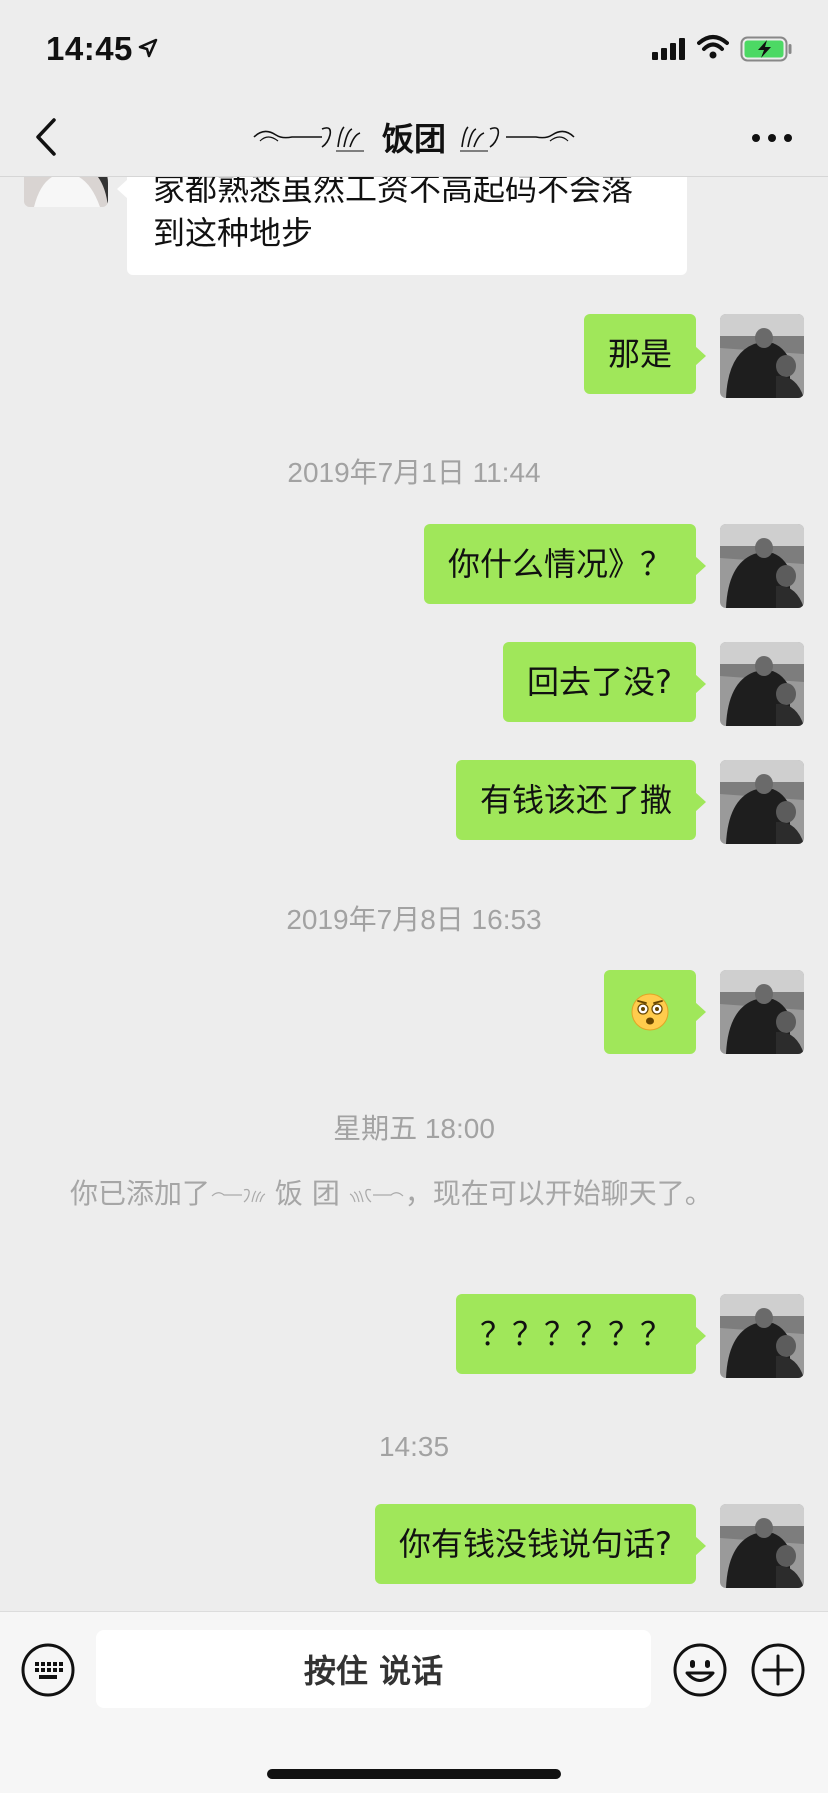  I want to click on signal-icon, so click(668, 49).